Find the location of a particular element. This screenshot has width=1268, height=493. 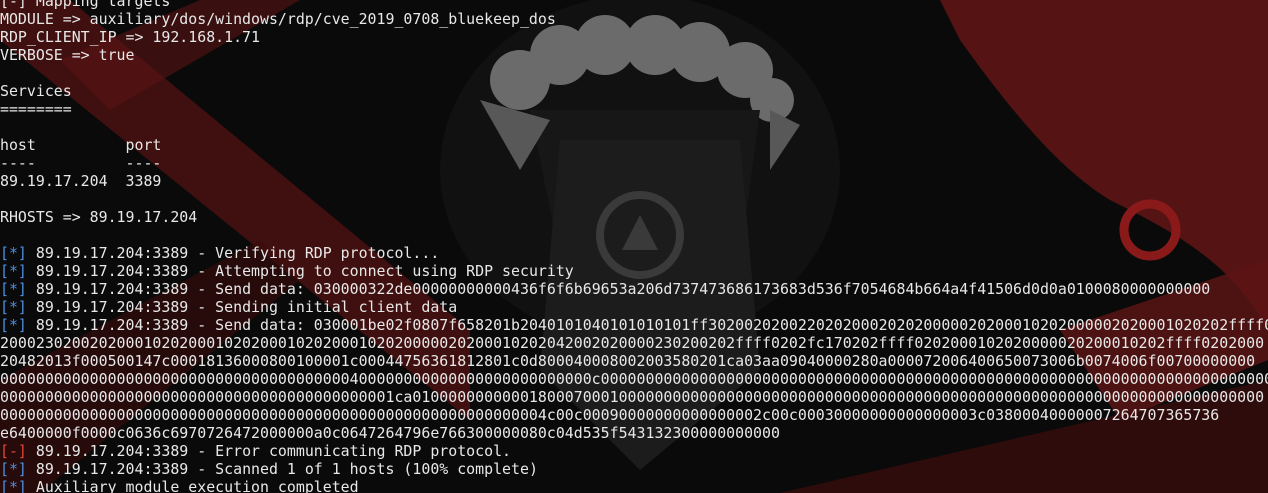

terminal-line: [-] Mapping targets is located at coordinates (634, 5).